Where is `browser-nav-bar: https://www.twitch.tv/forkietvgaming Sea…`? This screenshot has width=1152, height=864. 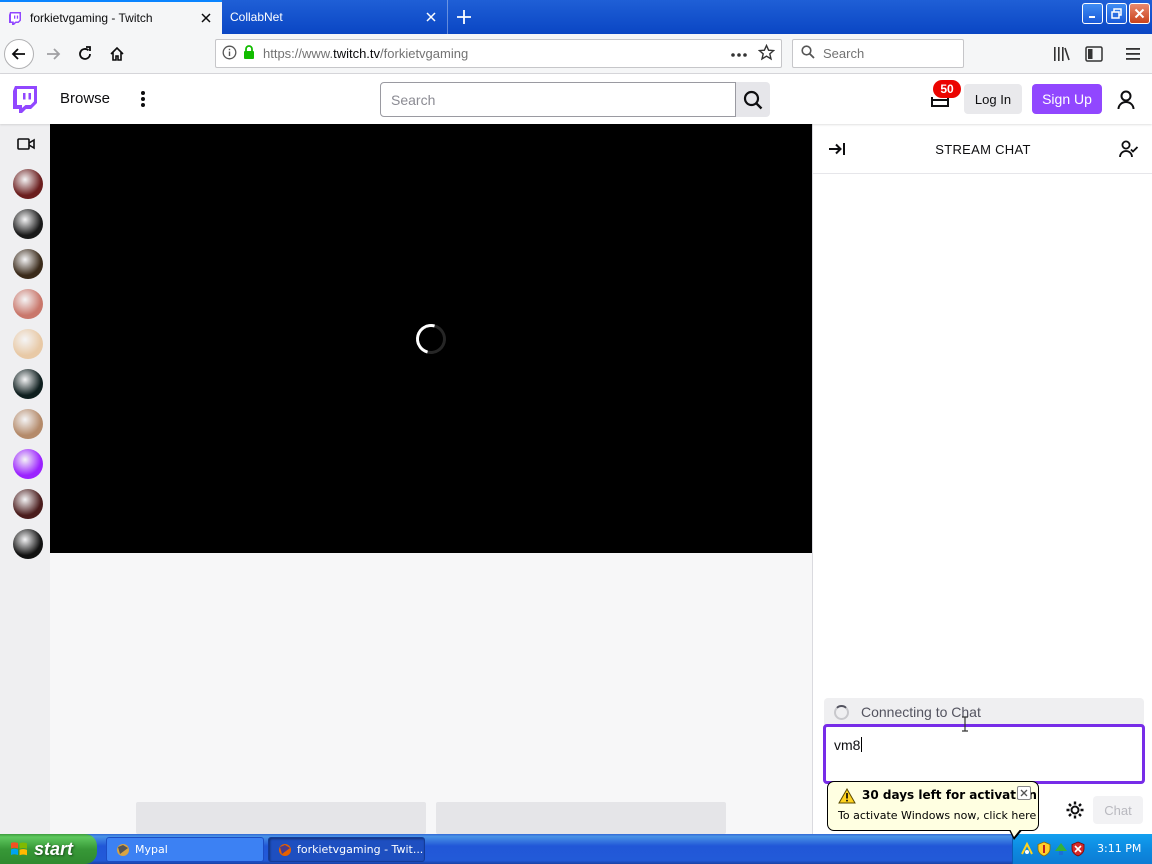
browser-nav-bar: https://www.twitch.tv/forkietvgaming Sea… is located at coordinates (576, 54).